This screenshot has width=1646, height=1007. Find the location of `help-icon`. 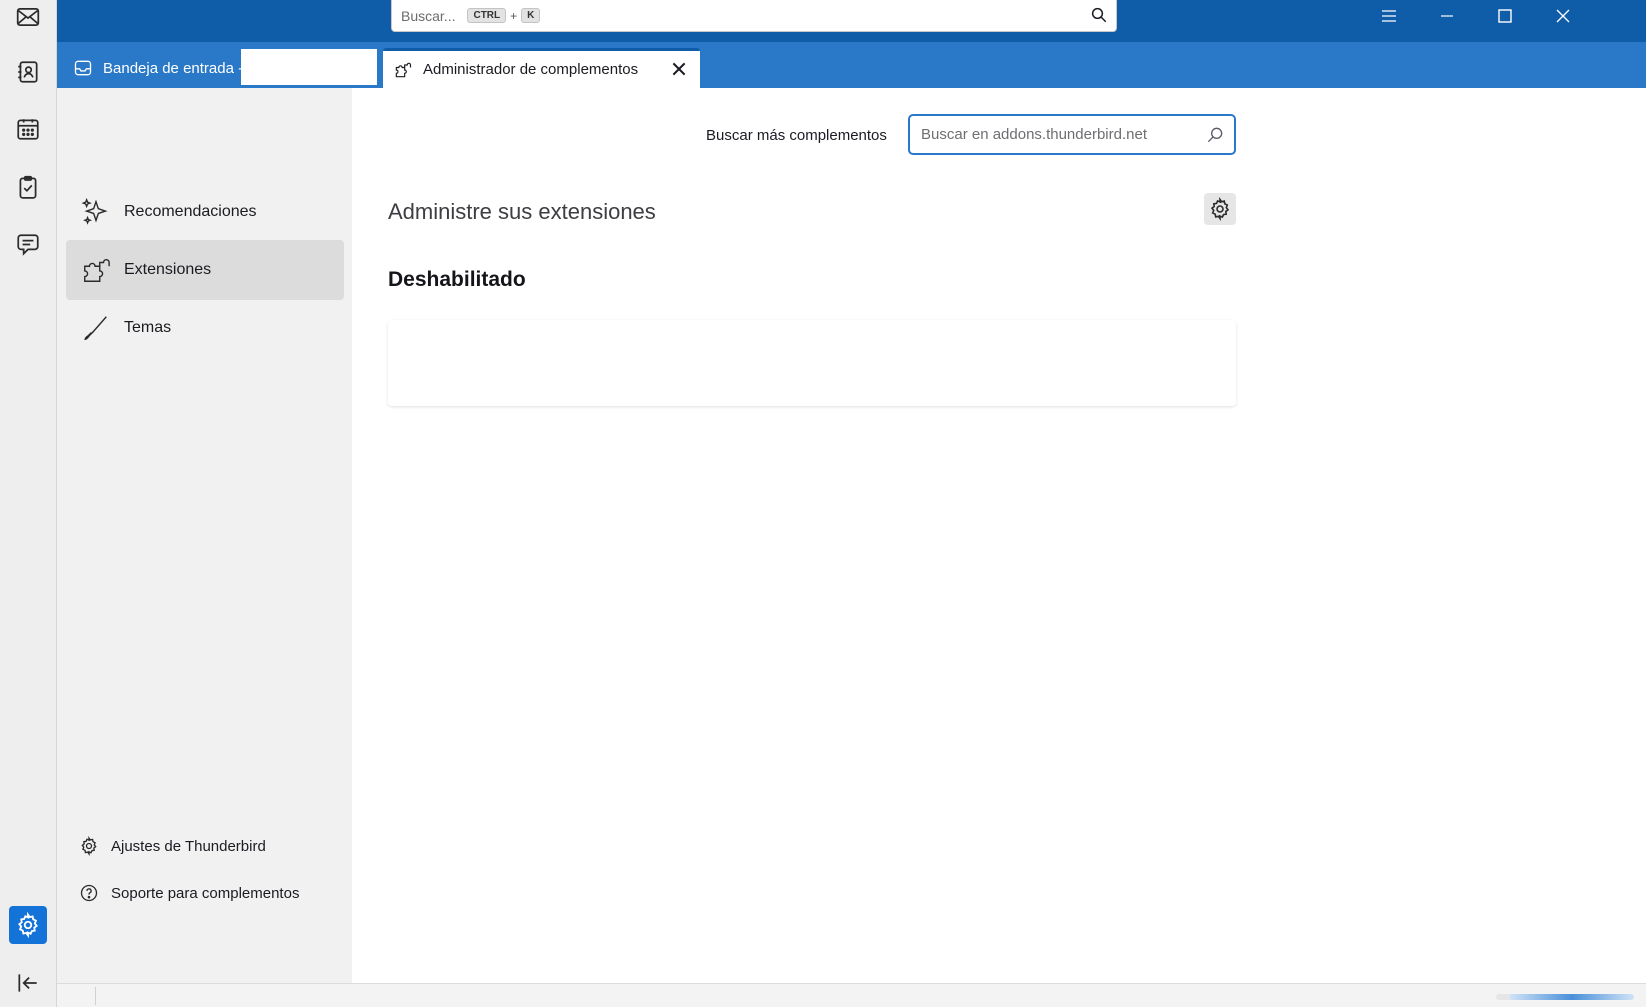

help-icon is located at coordinates (89, 893).